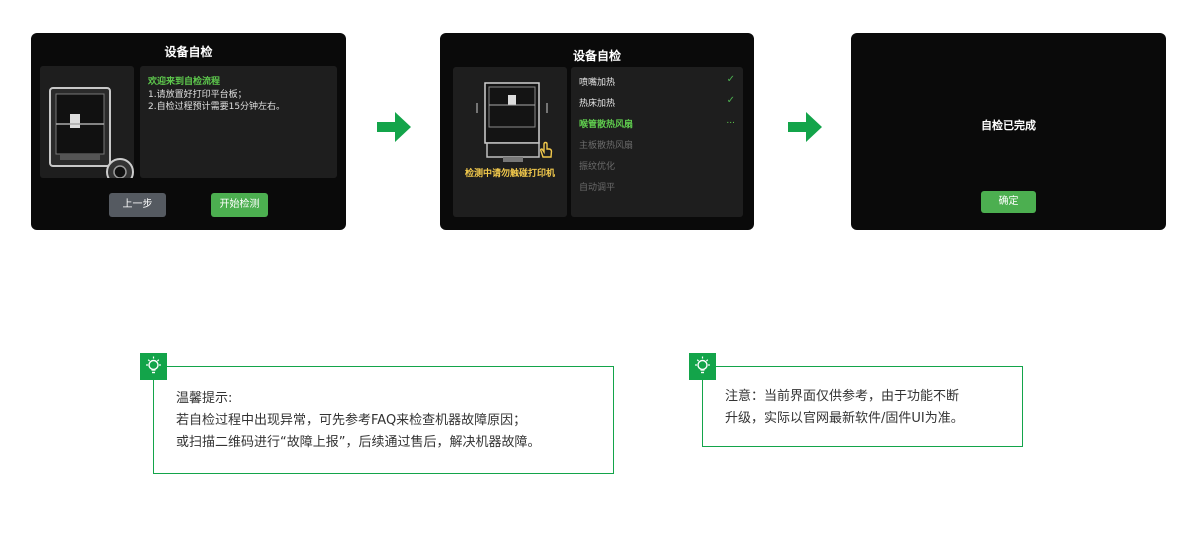 This screenshot has width=1179, height=550. What do you see at coordinates (862, 406) in the screenshot?
I see `tip-box-notice: 注意：当前界面仅供参考，由于功能不断 升级，实际以官网最新软件/固件UI为准。` at bounding box center [862, 406].